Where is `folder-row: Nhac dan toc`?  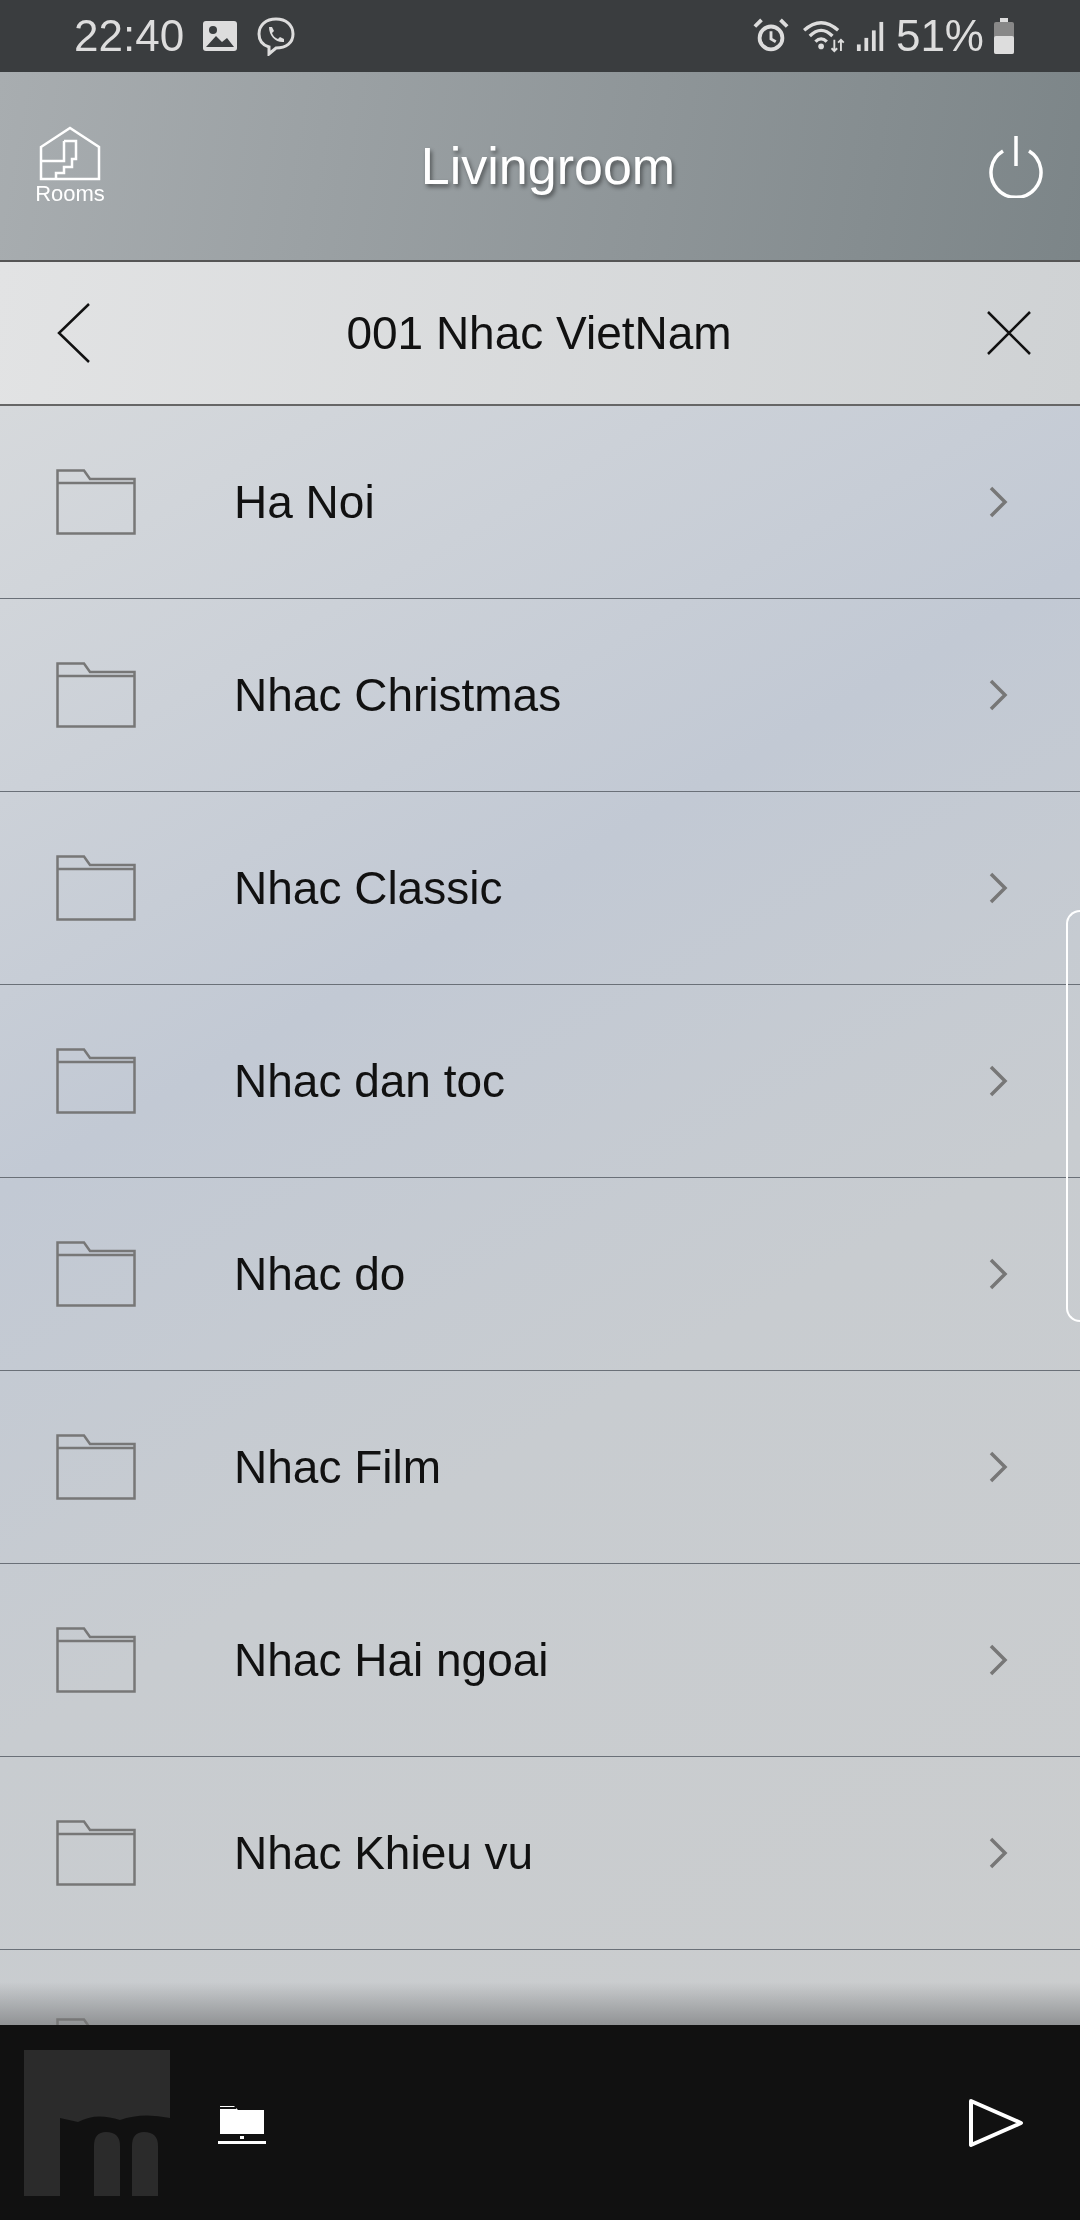 folder-row: Nhac dan toc is located at coordinates (540, 1081).